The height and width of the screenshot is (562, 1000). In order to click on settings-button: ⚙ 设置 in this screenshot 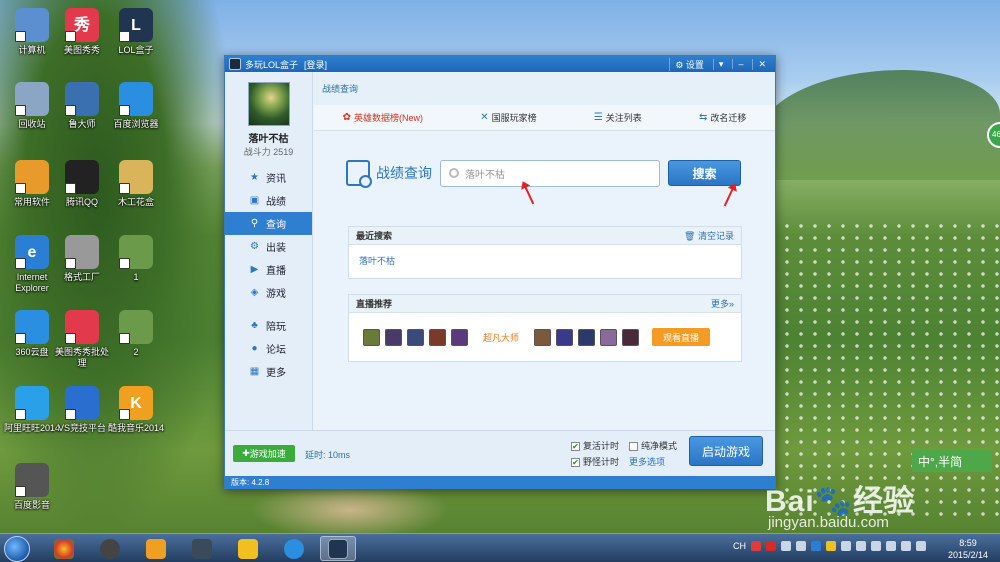, I will do `click(689, 64)`.